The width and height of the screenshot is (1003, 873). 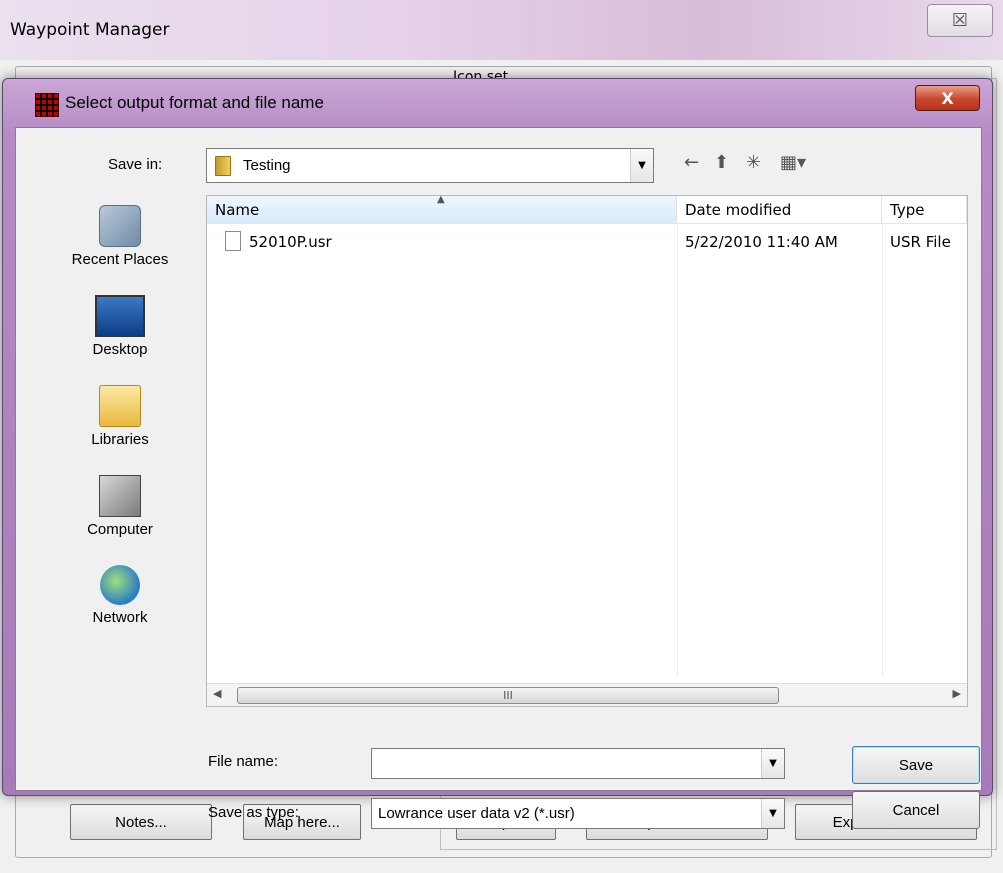 I want to click on horizontal-scrollbar: ◀ III ▶, so click(x=587, y=694).